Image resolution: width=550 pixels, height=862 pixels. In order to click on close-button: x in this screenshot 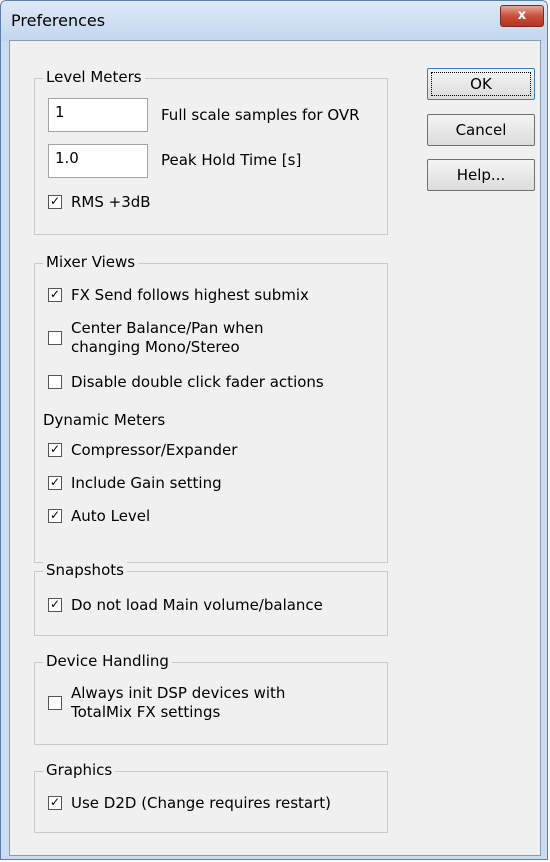, I will do `click(522, 16)`.